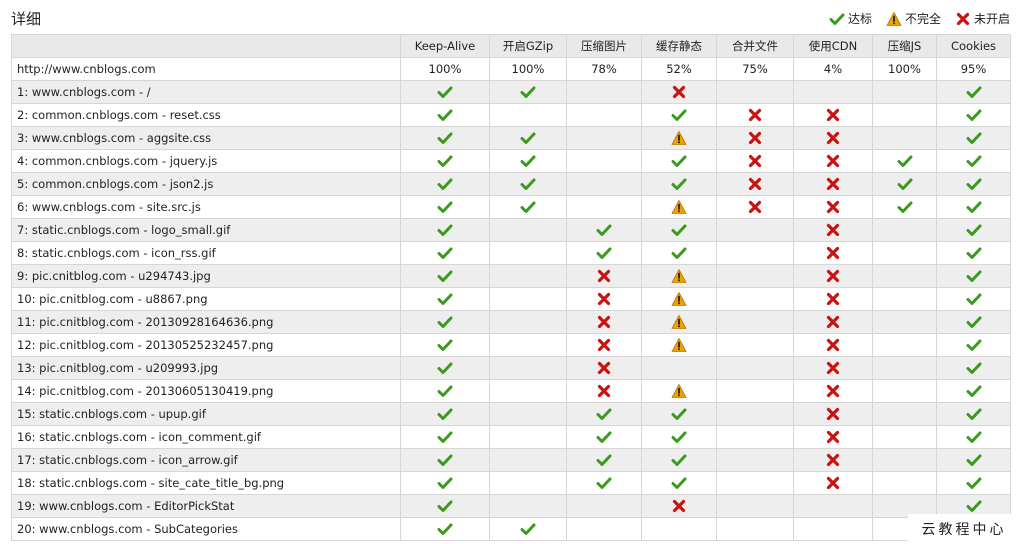 This screenshot has height=544, width=1020. Describe the element at coordinates (913, 18) in the screenshot. I see `legend-item-warn: 不完全` at that location.